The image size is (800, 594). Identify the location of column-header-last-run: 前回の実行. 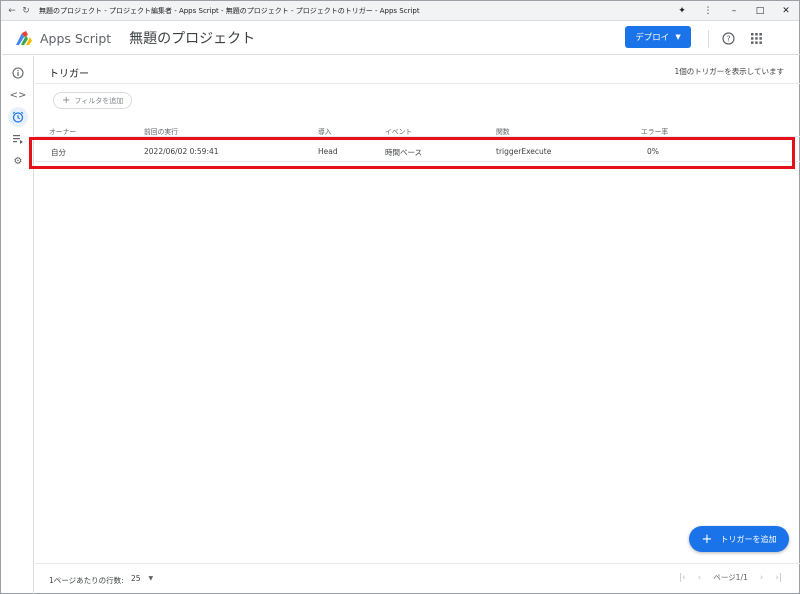
(161, 131).